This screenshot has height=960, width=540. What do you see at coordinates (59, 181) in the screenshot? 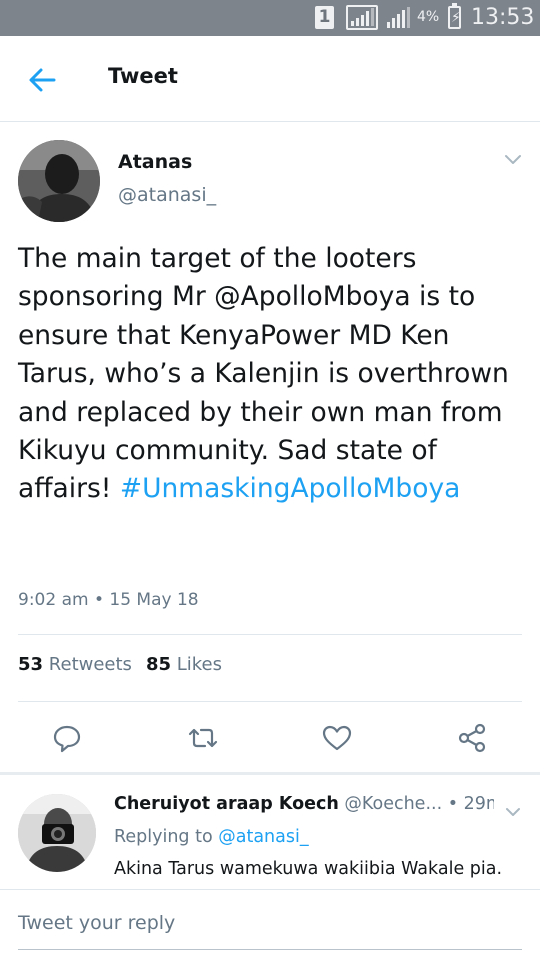
I see `avatar` at bounding box center [59, 181].